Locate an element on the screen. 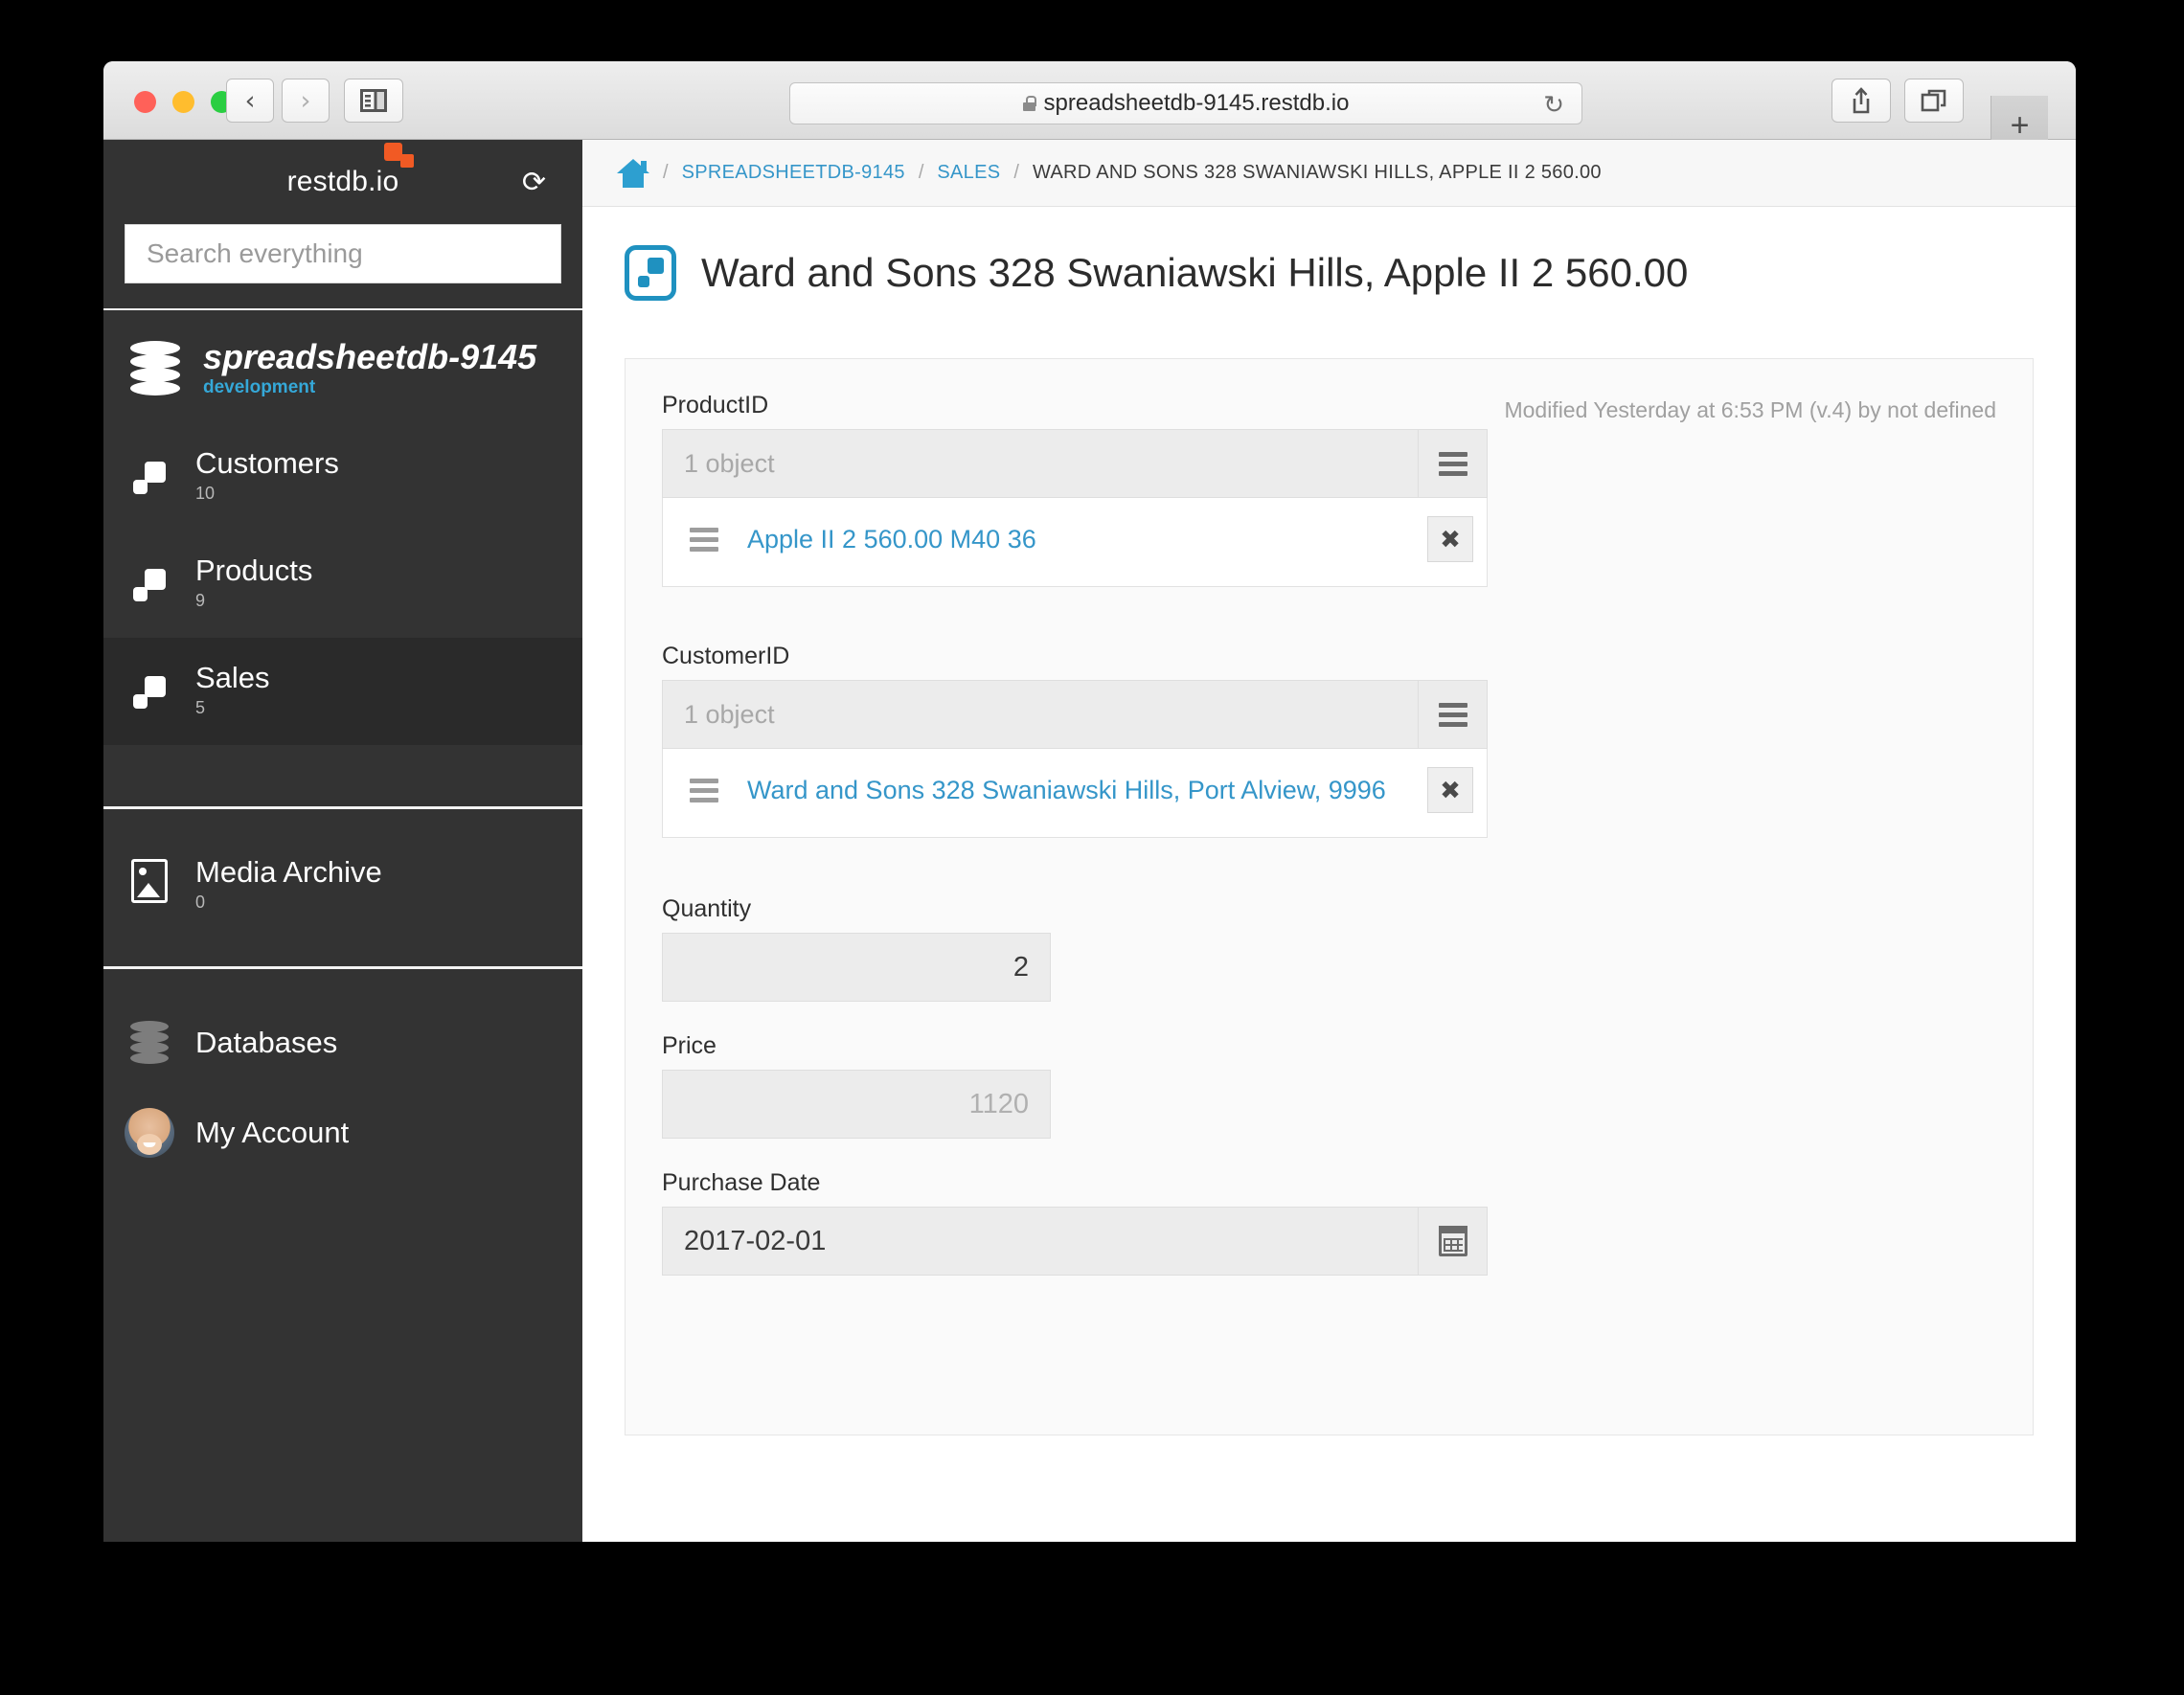 The image size is (2184, 1695). sidebar-item-media-archive: Media Archive 0 is located at coordinates (342, 888).